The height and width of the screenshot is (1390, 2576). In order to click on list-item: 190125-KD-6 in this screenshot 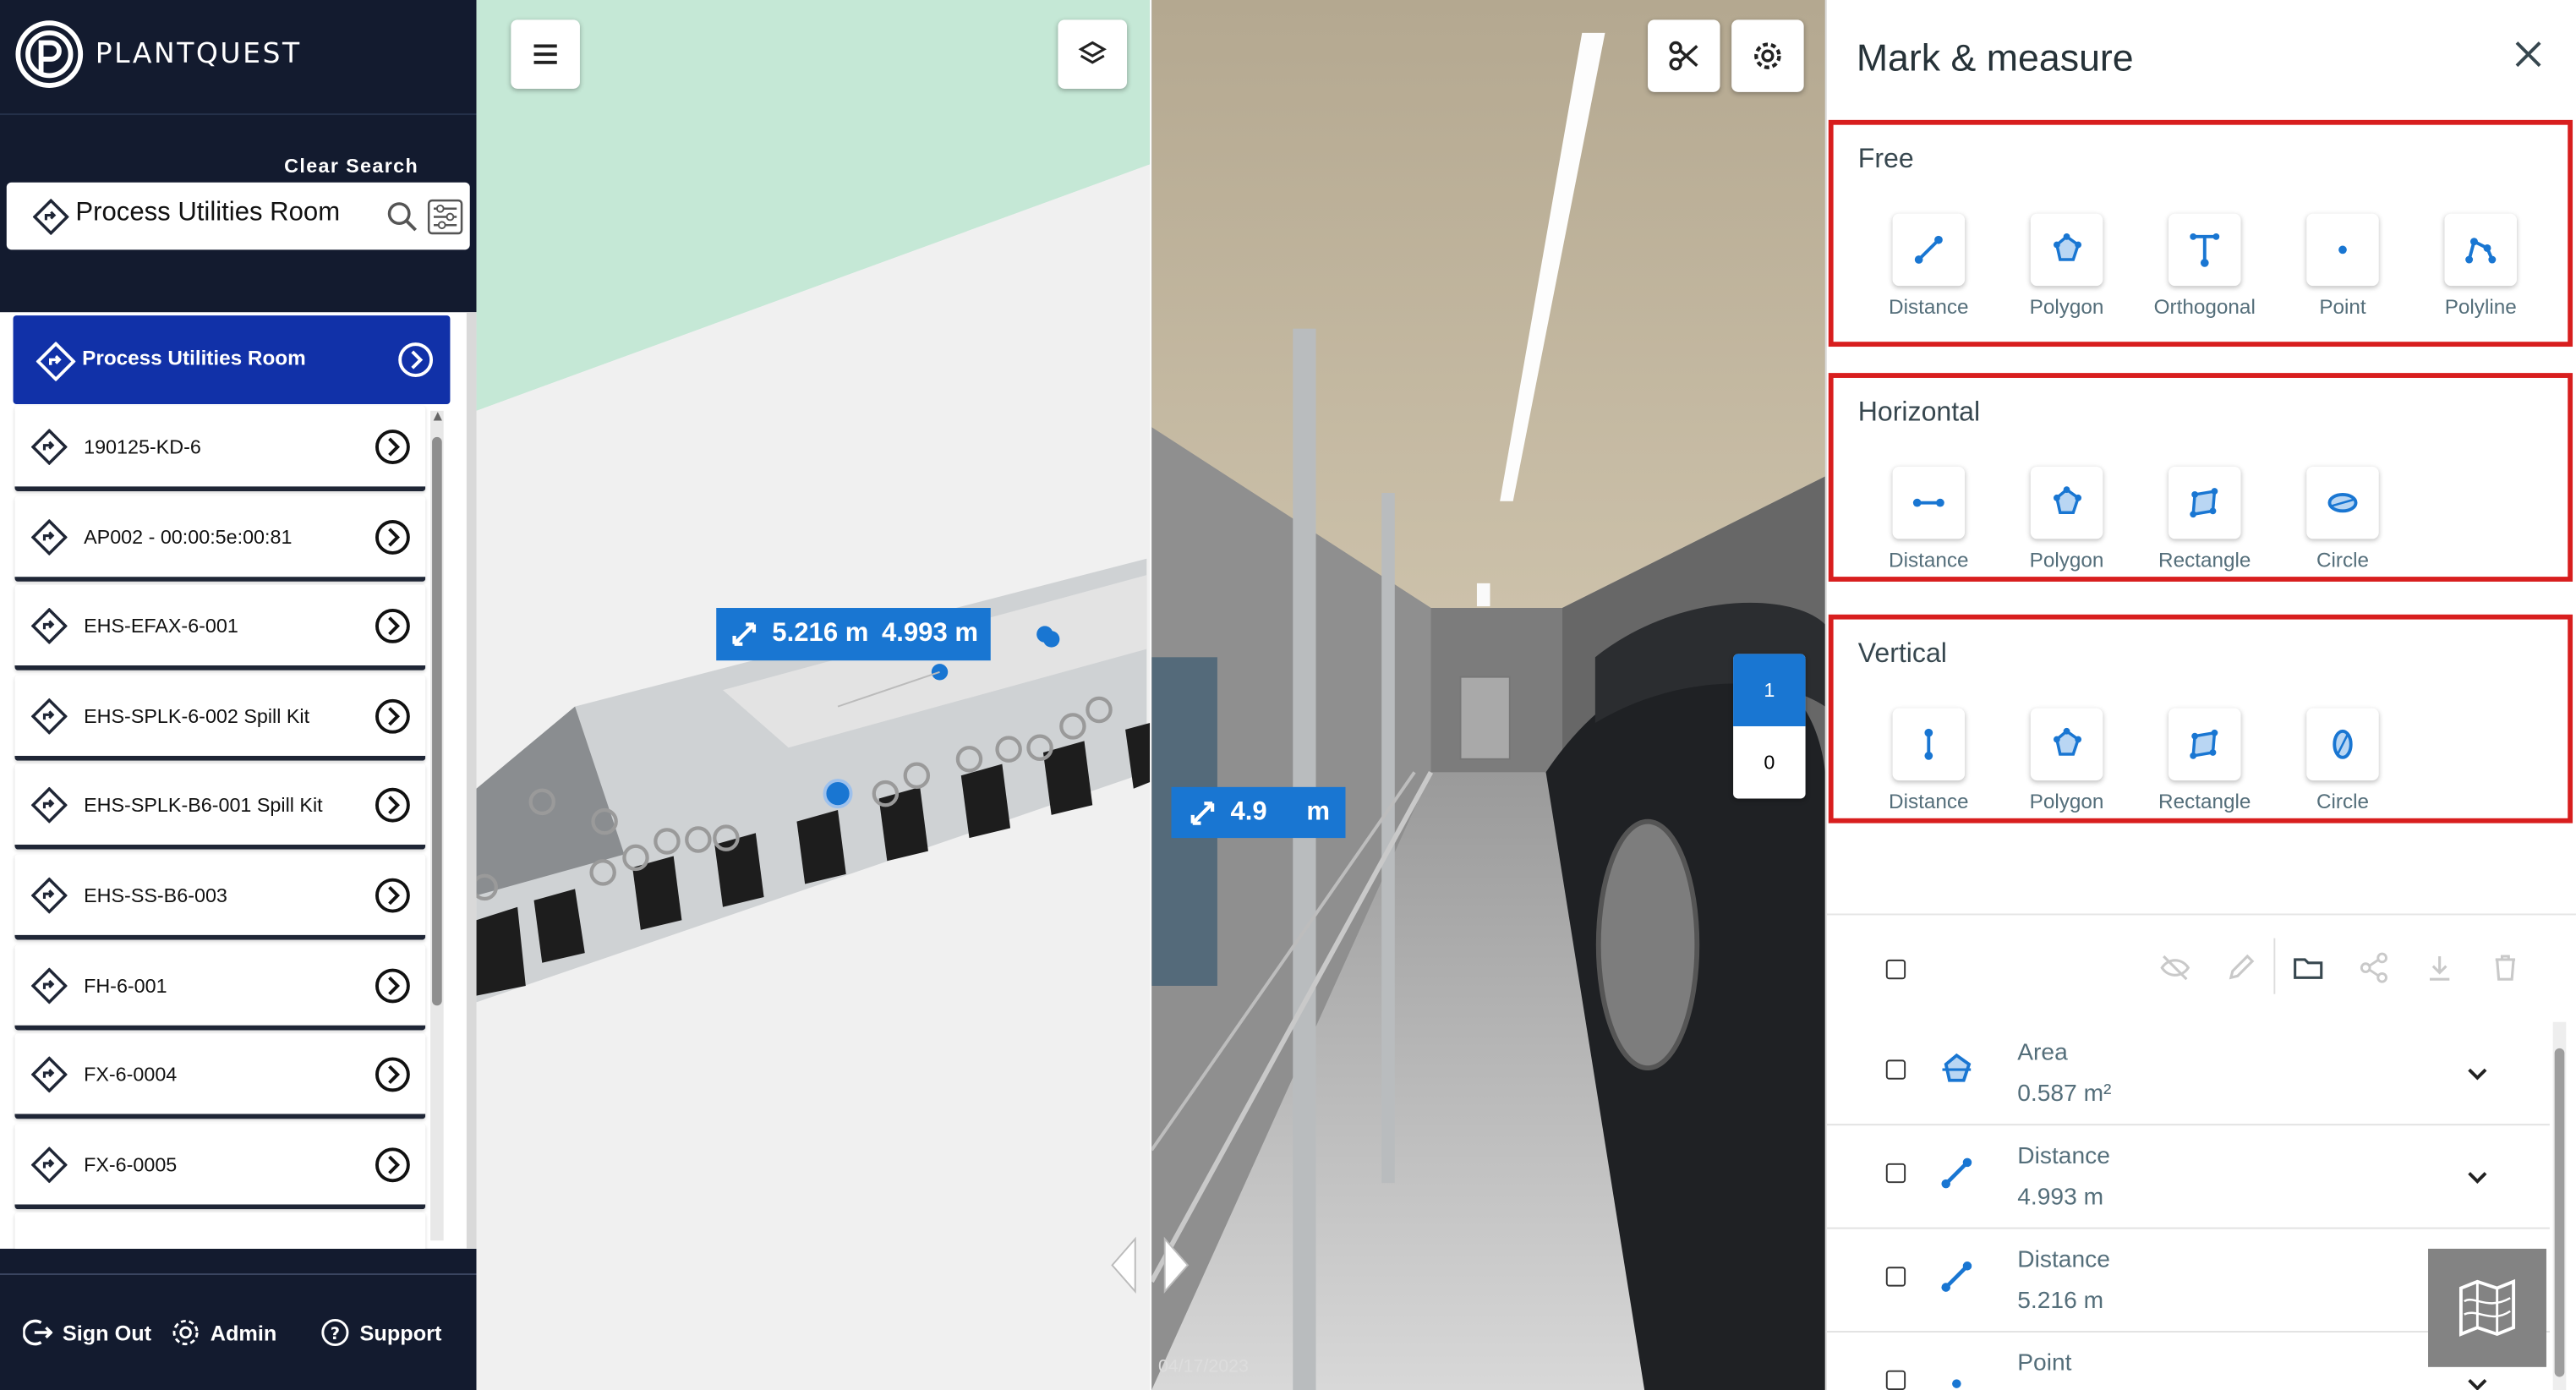, I will do `click(220, 448)`.